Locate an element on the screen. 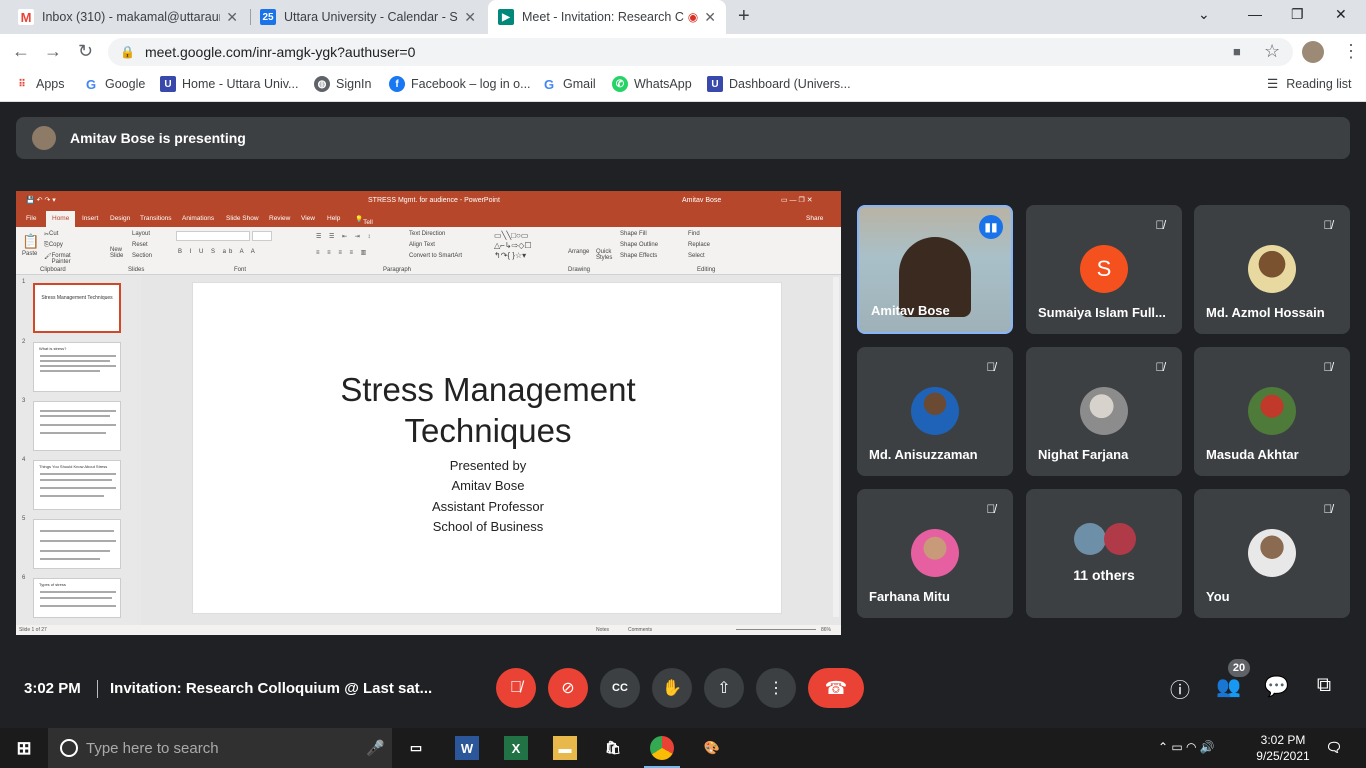 Image resolution: width=1366 pixels, height=768 pixels. mic-off-button: 🎙̸ is located at coordinates (516, 688).